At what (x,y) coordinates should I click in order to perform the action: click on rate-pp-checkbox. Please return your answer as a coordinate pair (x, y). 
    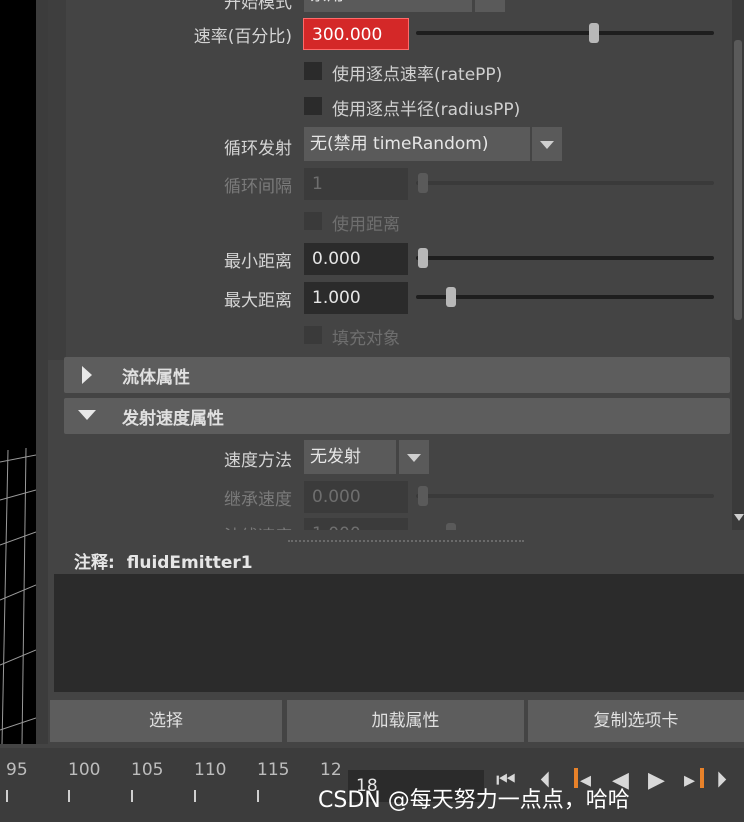
    Looking at the image, I should click on (313, 71).